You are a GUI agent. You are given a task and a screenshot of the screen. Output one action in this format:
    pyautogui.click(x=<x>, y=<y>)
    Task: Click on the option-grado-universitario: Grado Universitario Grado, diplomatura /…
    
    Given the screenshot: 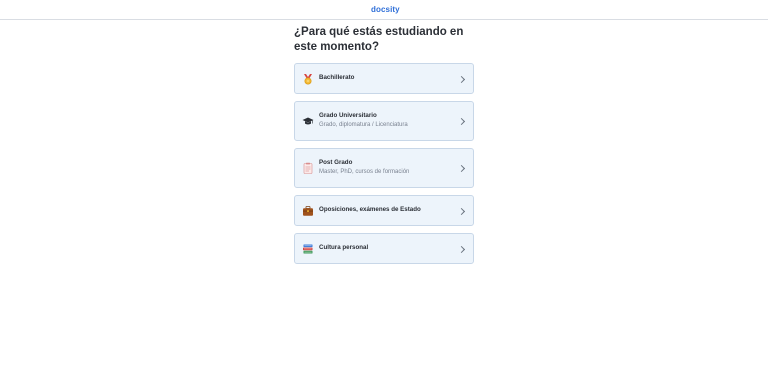 What is the action you would take?
    pyautogui.click(x=384, y=121)
    